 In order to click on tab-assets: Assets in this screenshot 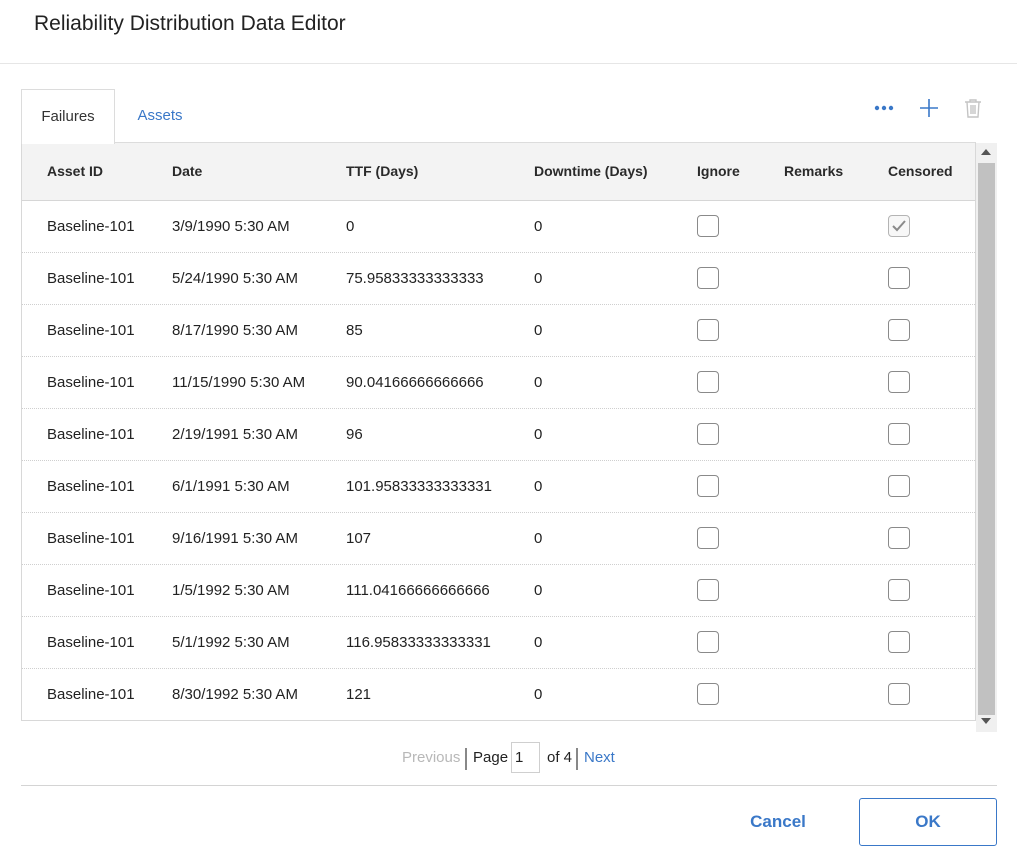, I will do `click(160, 116)`.